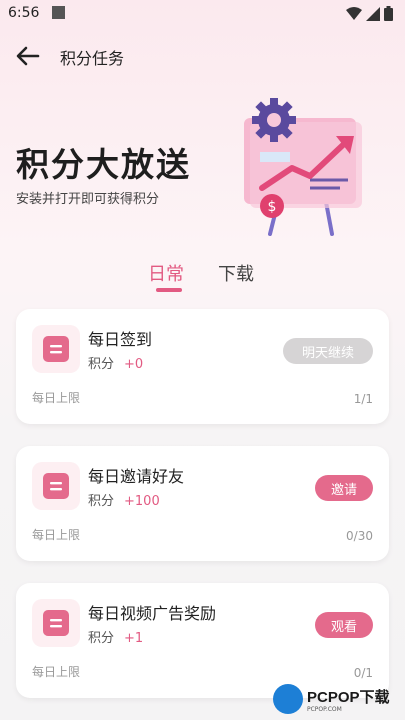  I want to click on status-time: 6:56, so click(24, 13).